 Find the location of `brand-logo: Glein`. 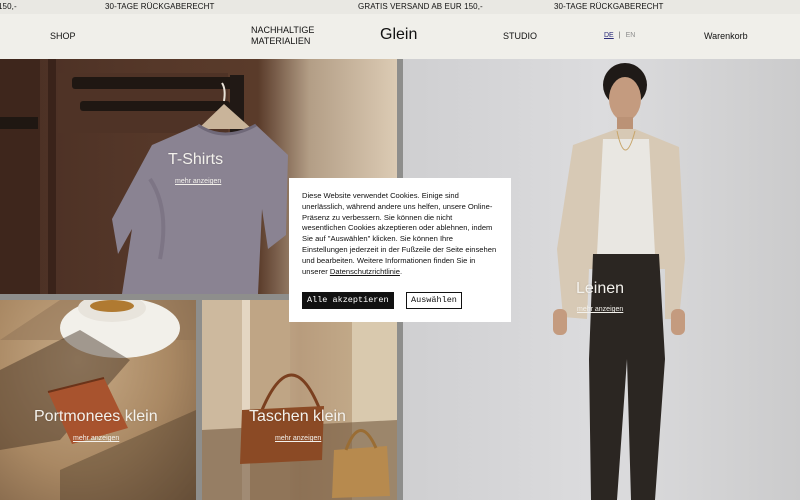

brand-logo: Glein is located at coordinates (398, 35).